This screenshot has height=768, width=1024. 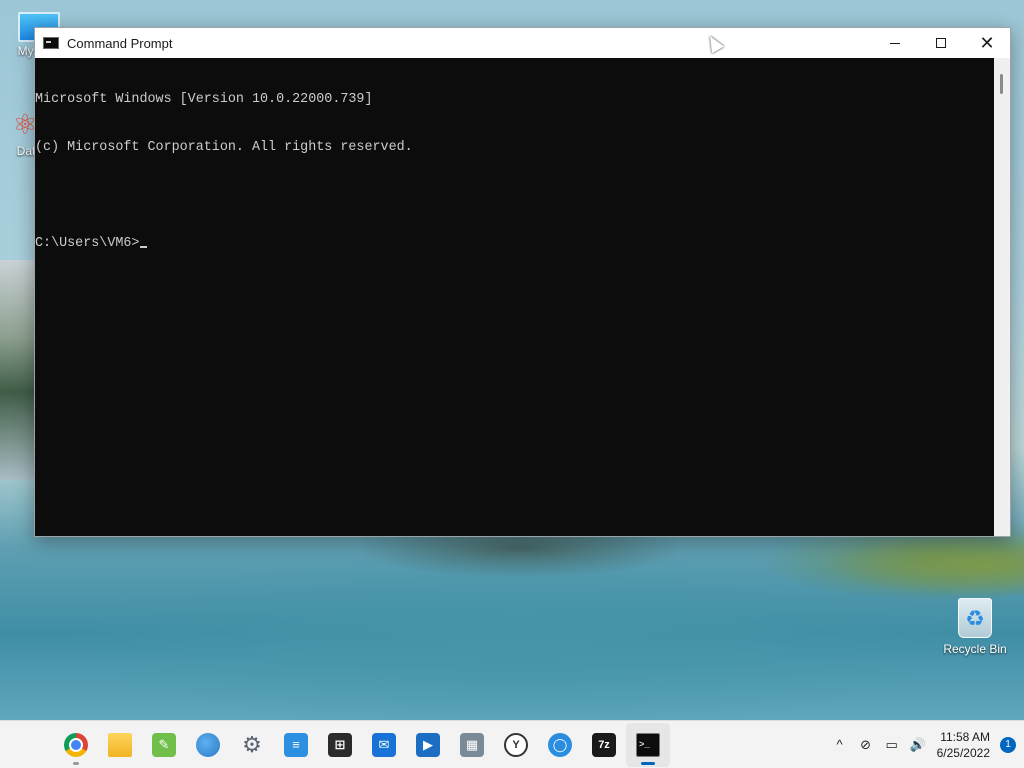 I want to click on network-status-button: ⊘, so click(x=866, y=745).